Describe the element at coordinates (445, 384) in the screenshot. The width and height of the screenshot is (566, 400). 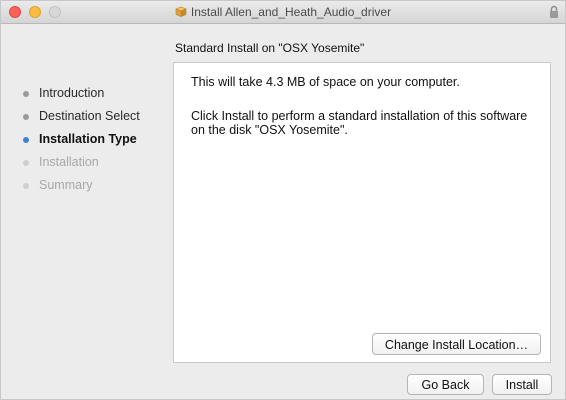
I see `go-back-button: Go Back` at that location.